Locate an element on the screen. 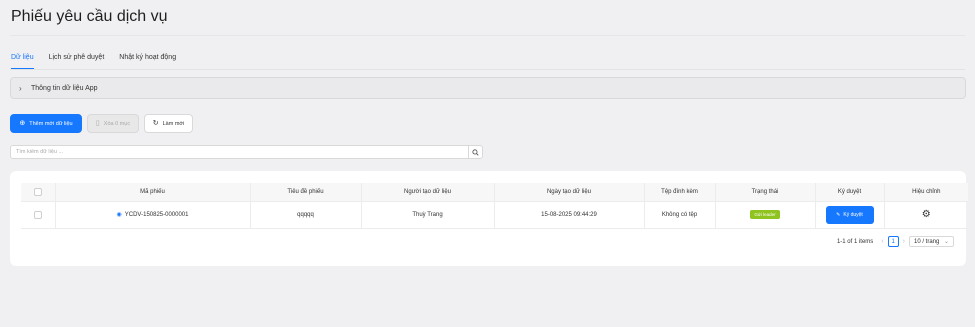 Image resolution: width=975 pixels, height=327 pixels. refresh-label: Làm mới is located at coordinates (173, 123).